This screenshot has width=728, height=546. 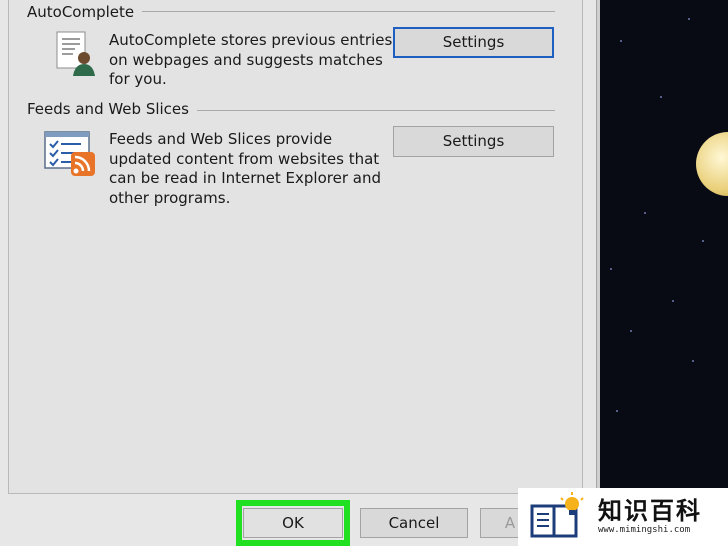 What do you see at coordinates (75, 56) in the screenshot?
I see `user-document-icon` at bounding box center [75, 56].